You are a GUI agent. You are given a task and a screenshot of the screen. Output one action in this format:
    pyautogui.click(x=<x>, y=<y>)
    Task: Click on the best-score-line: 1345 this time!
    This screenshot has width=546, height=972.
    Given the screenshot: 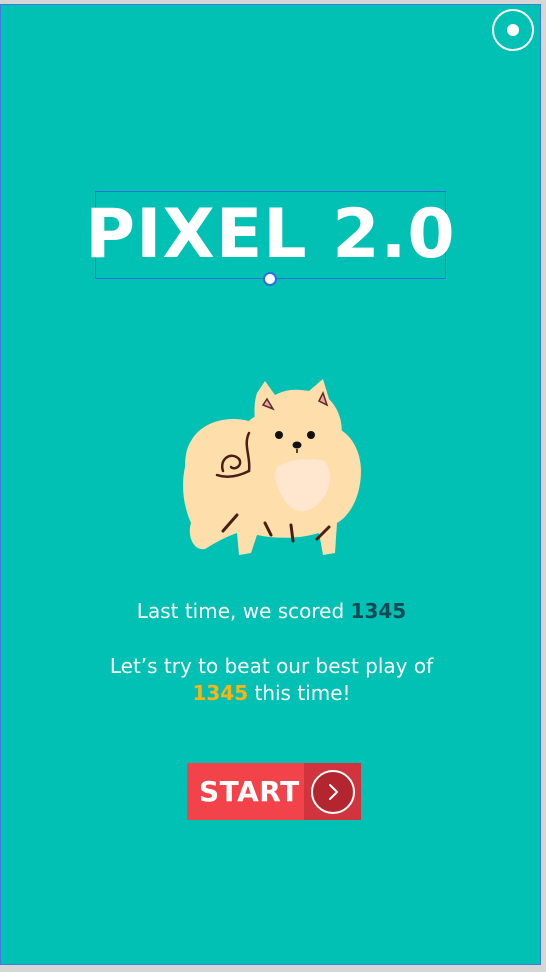 What is the action you would take?
    pyautogui.click(x=270, y=693)
    